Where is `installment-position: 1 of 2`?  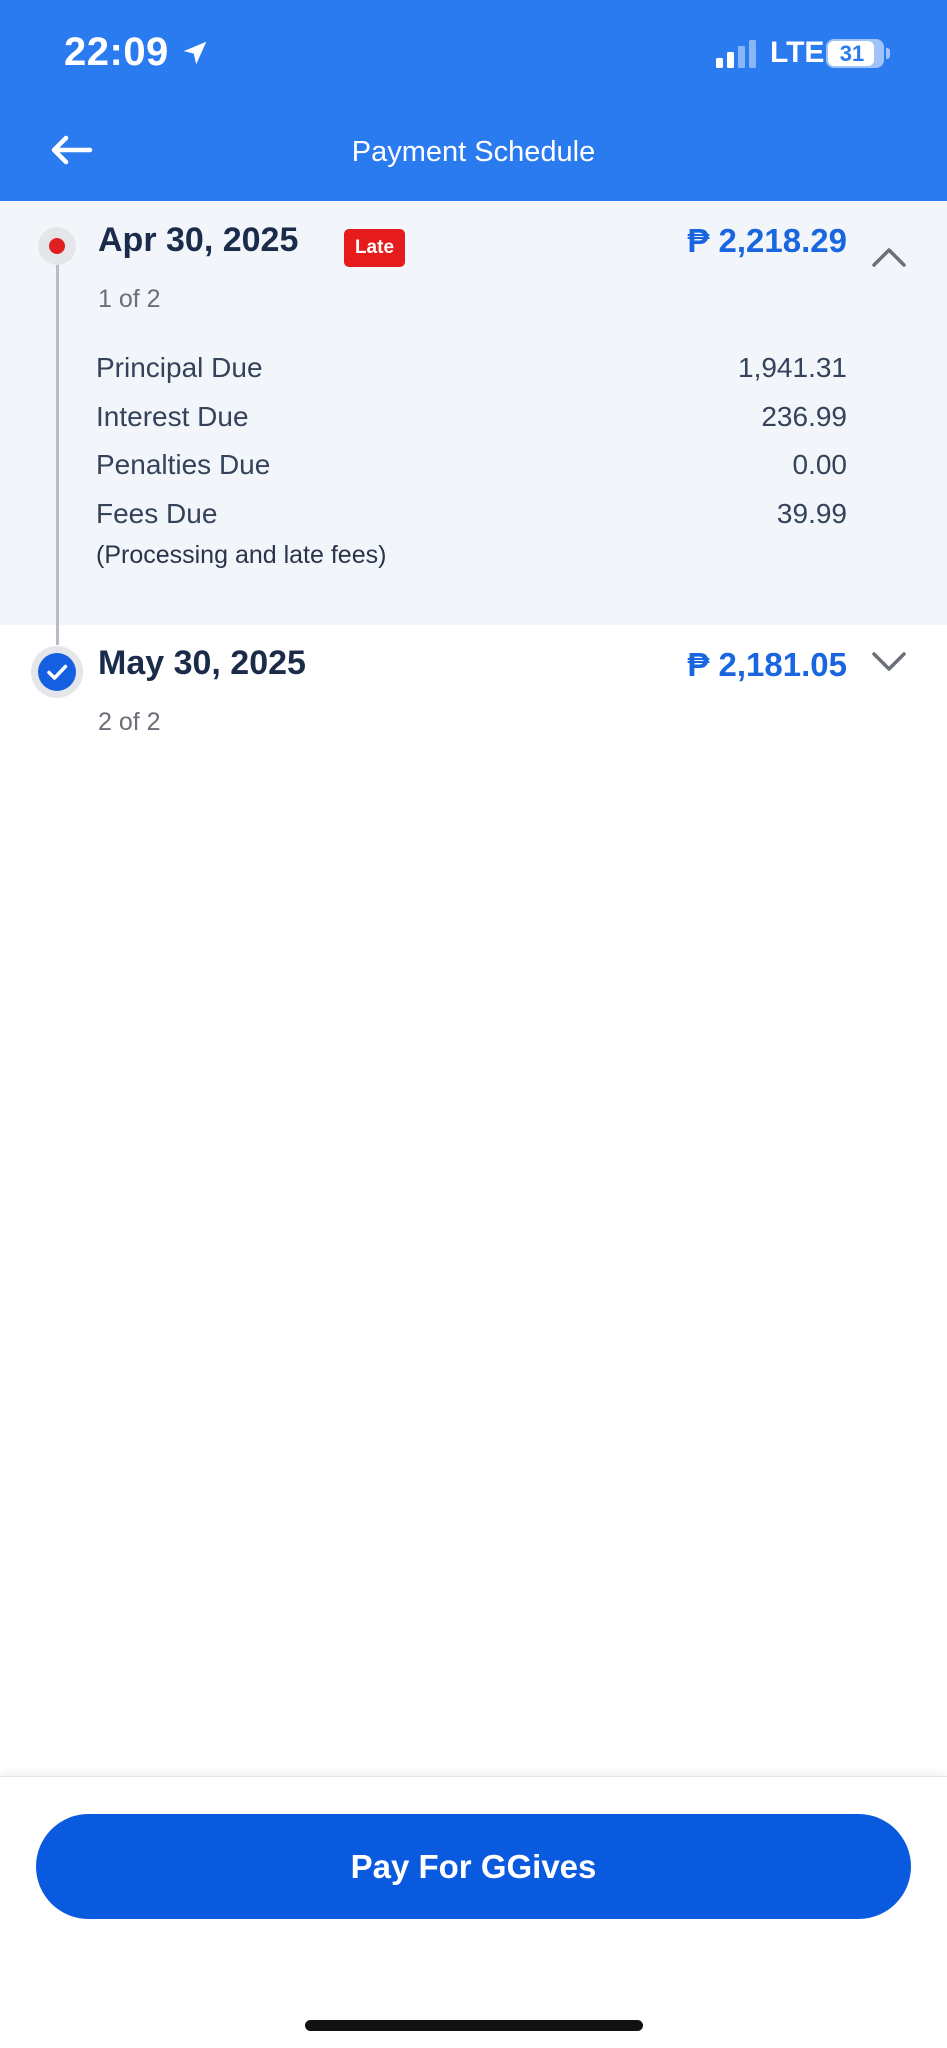 installment-position: 1 of 2 is located at coordinates (129, 299).